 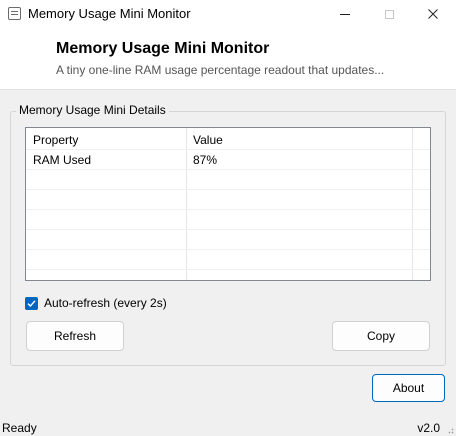 What do you see at coordinates (14, 13) in the screenshot?
I see `app-window-icon` at bounding box center [14, 13].